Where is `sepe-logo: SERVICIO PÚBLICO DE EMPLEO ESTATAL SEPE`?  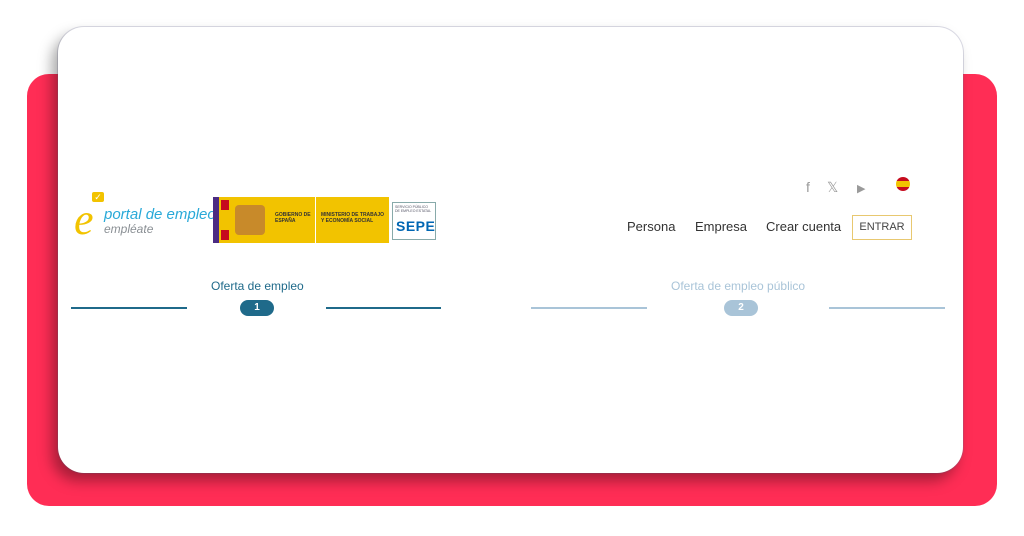
sepe-logo: SERVICIO PÚBLICO DE EMPLEO ESTATAL SEPE is located at coordinates (414, 221).